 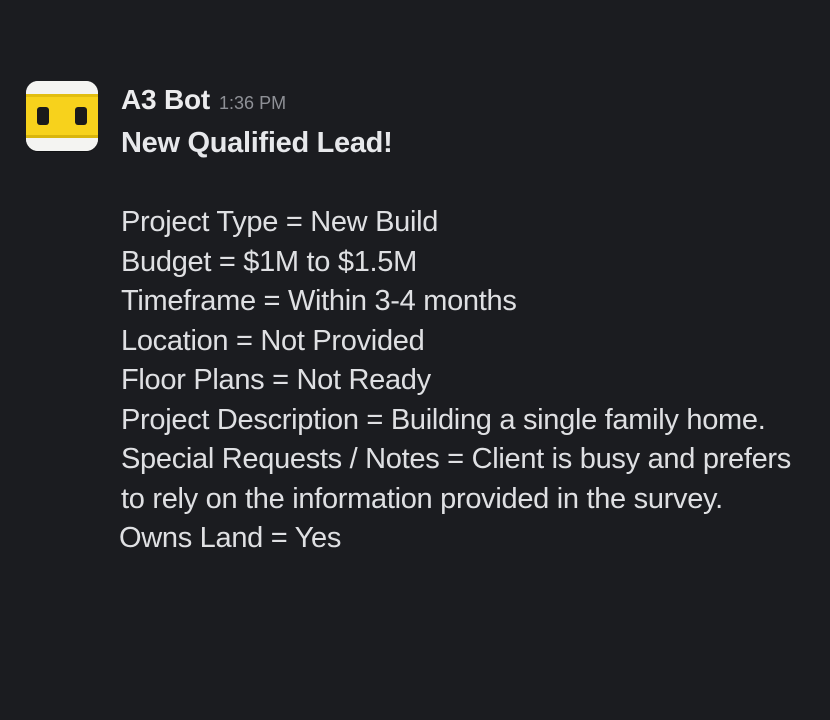 What do you see at coordinates (230, 538) in the screenshot?
I see `field-owns-land: Owns Land = Yes` at bounding box center [230, 538].